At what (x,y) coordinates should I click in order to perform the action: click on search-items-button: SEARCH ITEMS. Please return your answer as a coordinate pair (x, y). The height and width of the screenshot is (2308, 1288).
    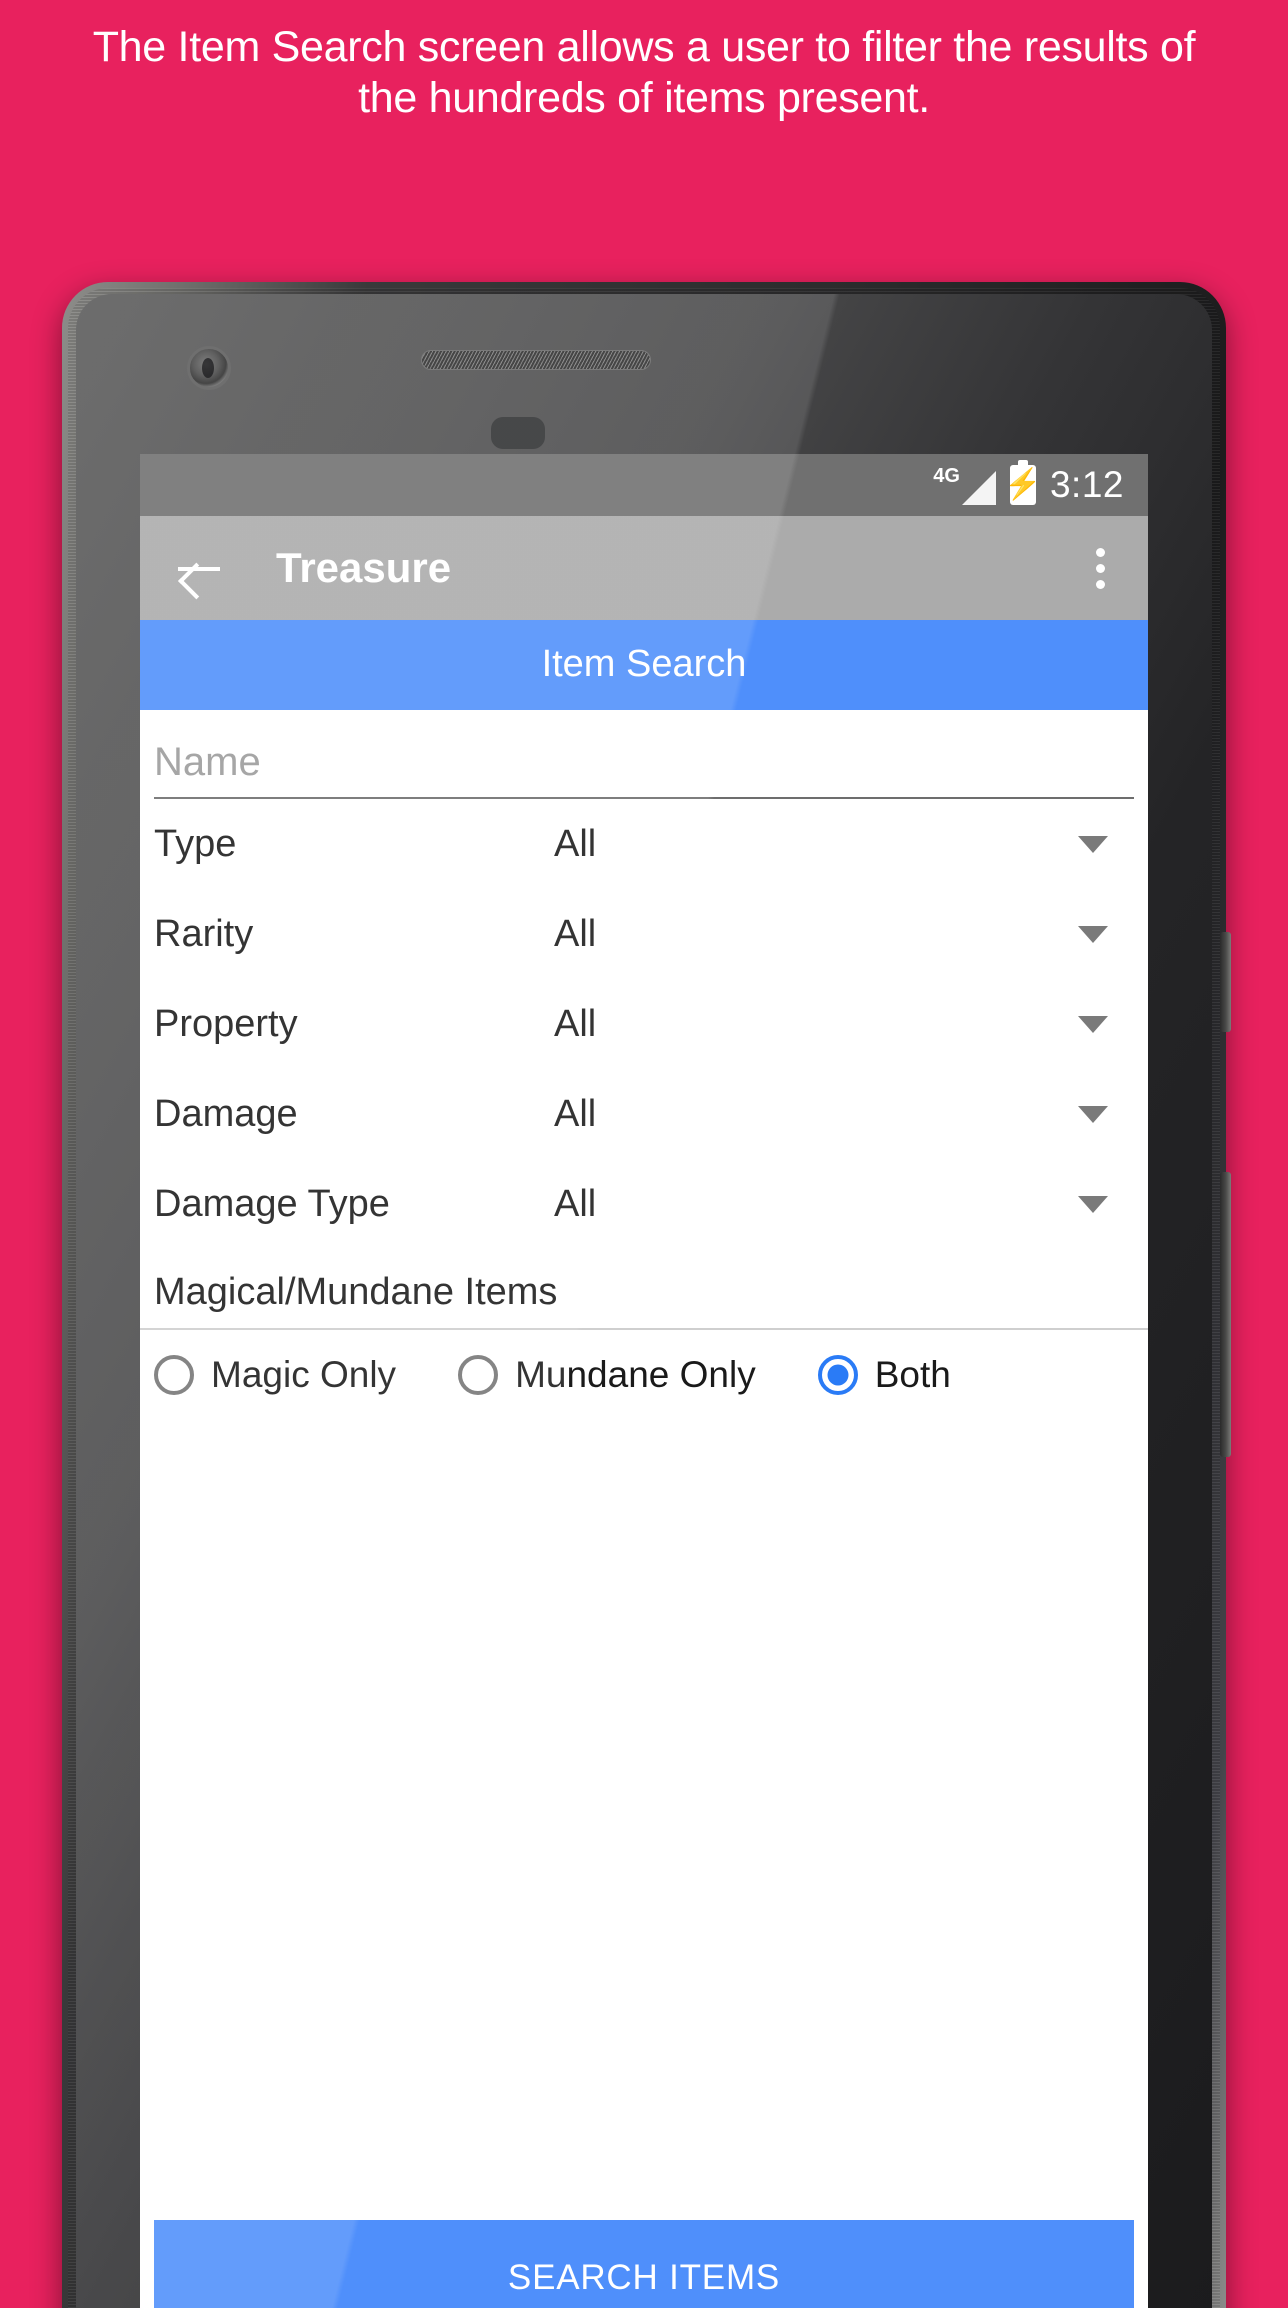
    Looking at the image, I should click on (644, 2264).